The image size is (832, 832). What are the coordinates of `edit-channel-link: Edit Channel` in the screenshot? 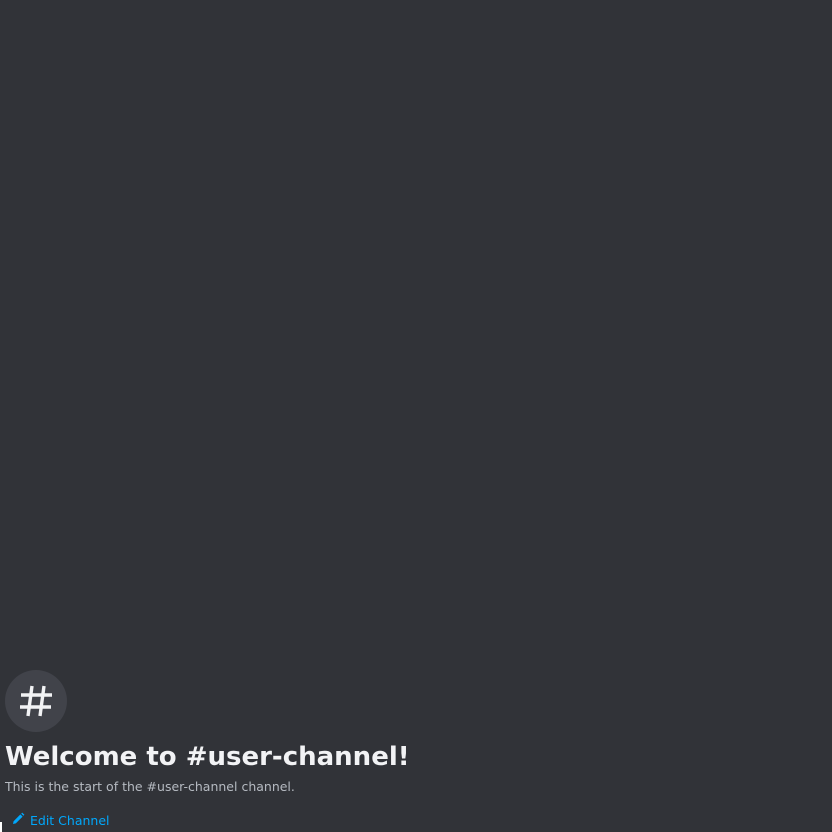 It's located at (60, 820).